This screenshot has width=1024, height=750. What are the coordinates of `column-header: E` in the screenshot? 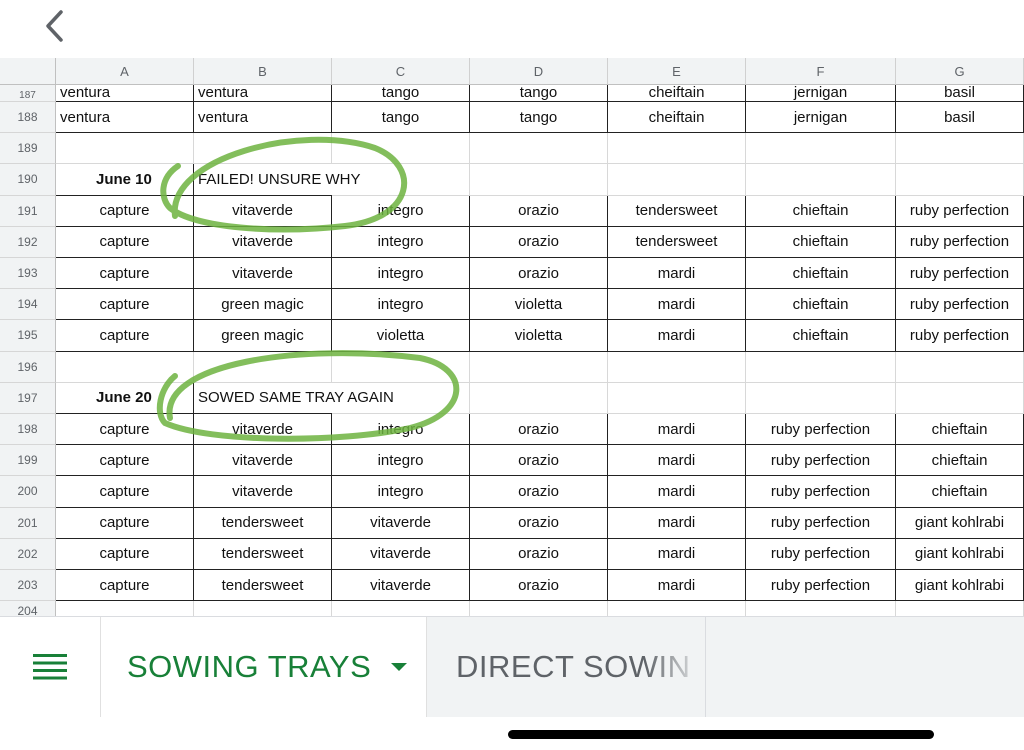 It's located at (677, 71).